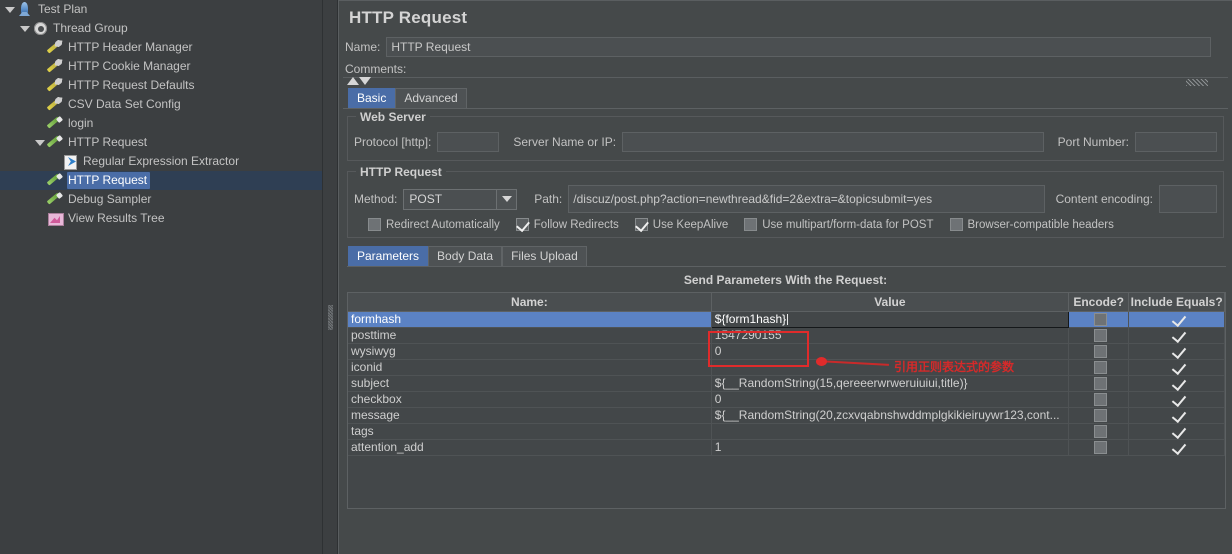 The height and width of the screenshot is (554, 1232). What do you see at coordinates (460, 199) in the screenshot?
I see `method-select: POST` at bounding box center [460, 199].